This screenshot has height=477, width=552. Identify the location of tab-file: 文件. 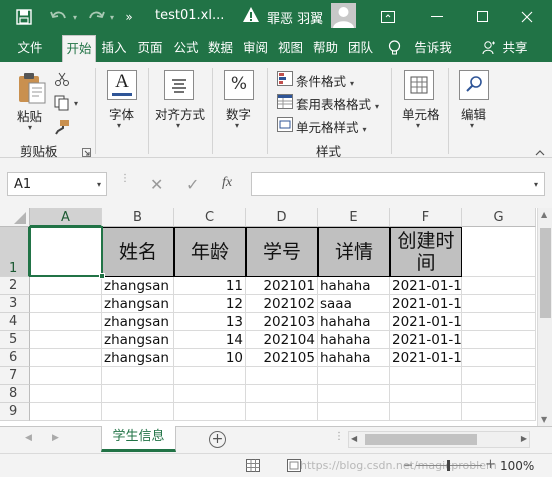
(30, 47).